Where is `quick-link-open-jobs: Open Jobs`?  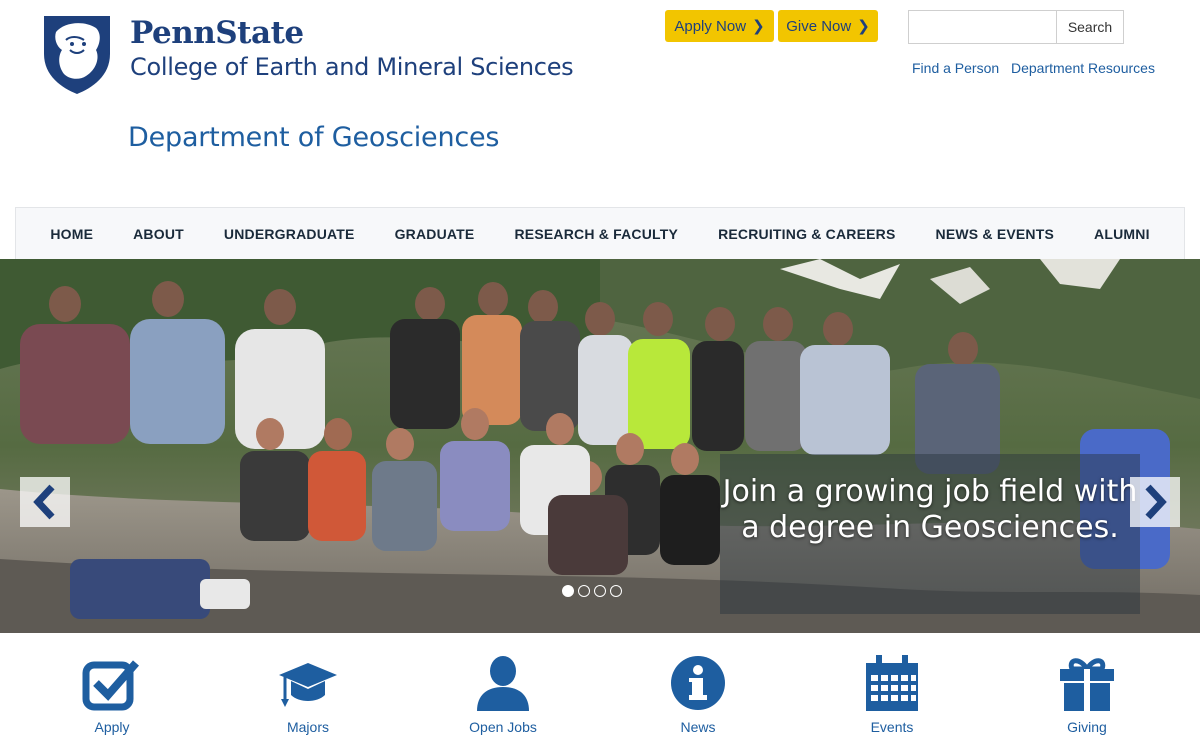
quick-link-open-jobs: Open Jobs is located at coordinates (503, 695).